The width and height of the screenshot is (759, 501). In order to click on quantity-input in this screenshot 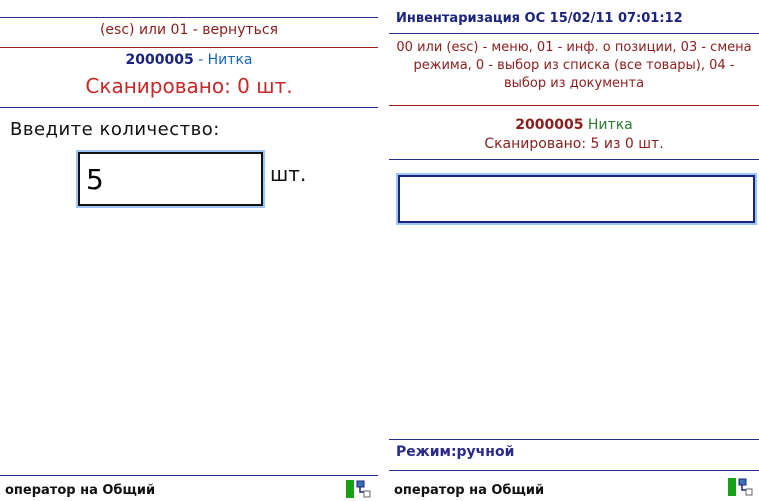, I will do `click(170, 179)`.